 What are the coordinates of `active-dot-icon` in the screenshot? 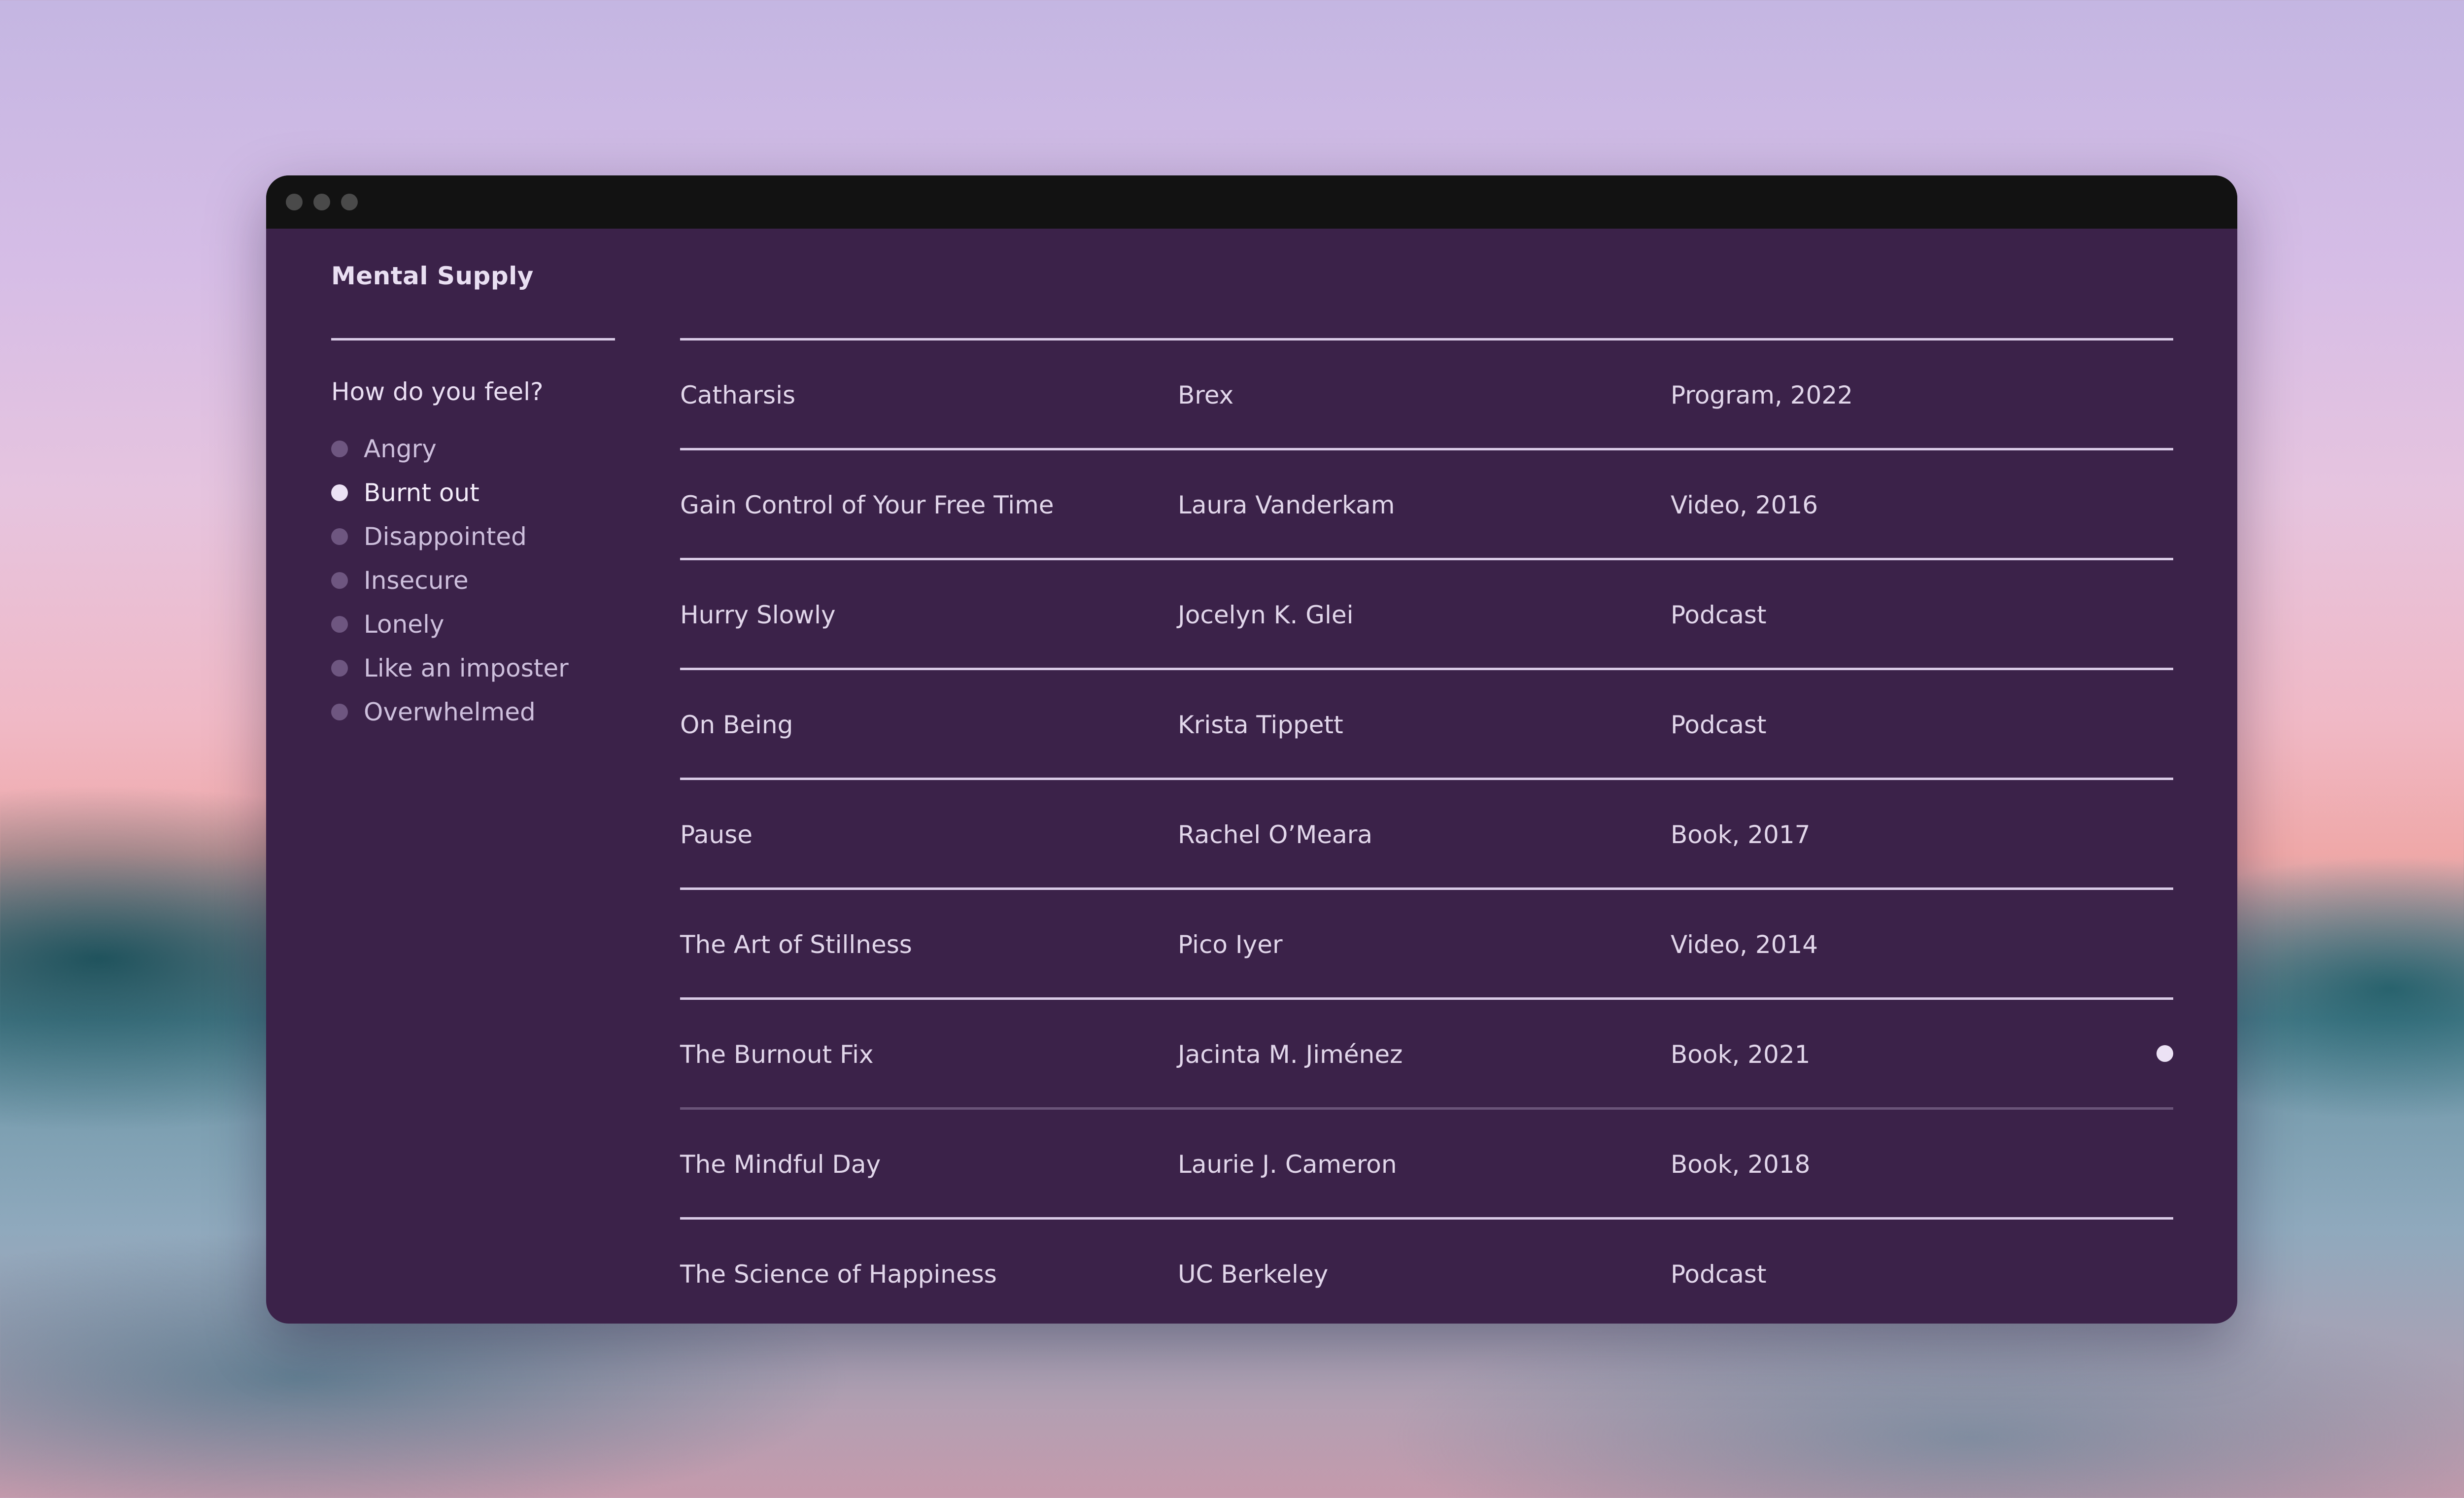 It's located at (2164, 1053).